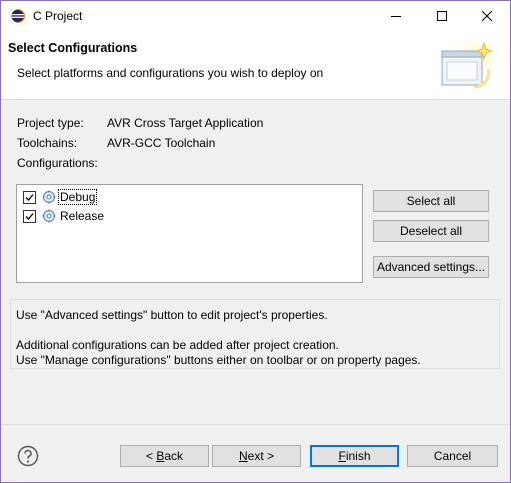 The image size is (511, 483). Describe the element at coordinates (431, 201) in the screenshot. I see `select-all-button: Select all` at that location.